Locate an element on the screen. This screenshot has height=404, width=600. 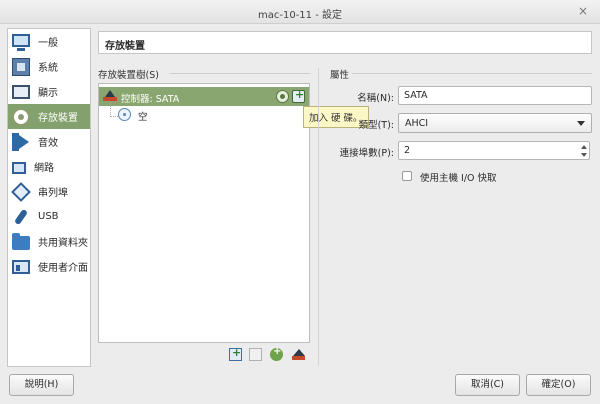
sidebar-item-serial-port: 串列埠 is located at coordinates (49, 191).